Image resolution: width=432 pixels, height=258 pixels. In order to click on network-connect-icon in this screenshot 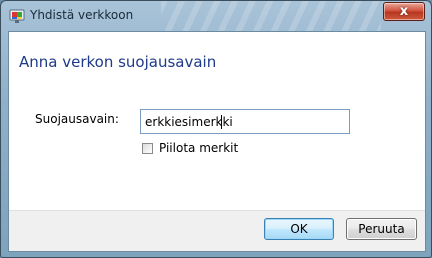, I will do `click(17, 16)`.